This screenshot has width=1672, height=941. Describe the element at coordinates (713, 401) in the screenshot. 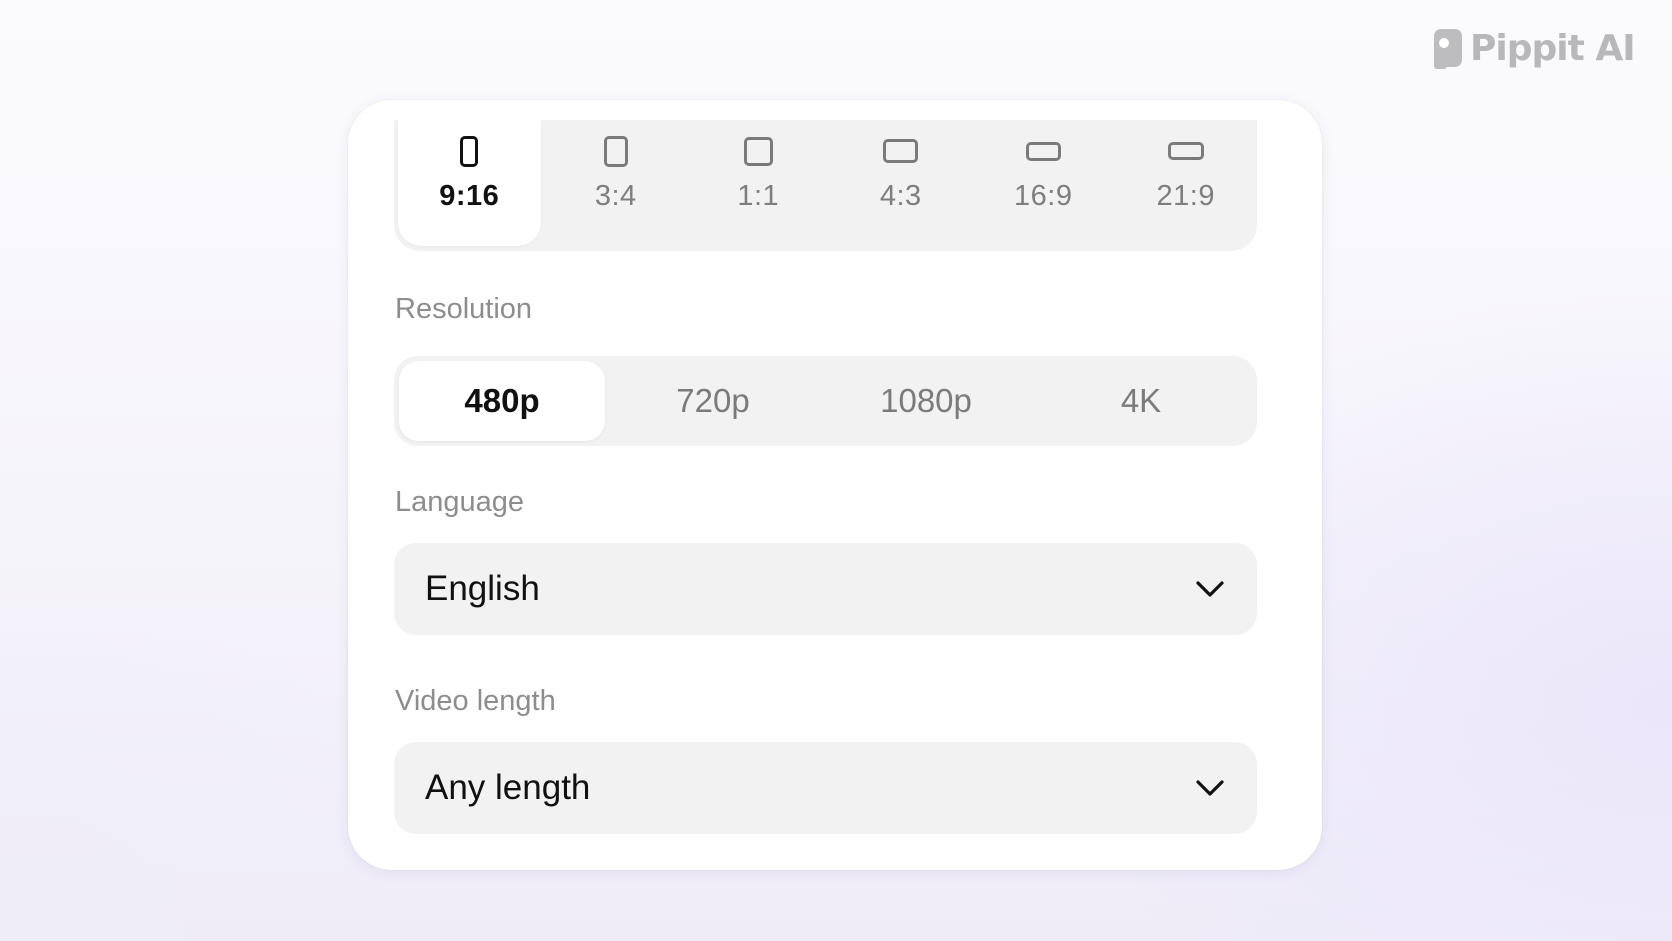

I see `resolution-option-720p: 720p` at that location.